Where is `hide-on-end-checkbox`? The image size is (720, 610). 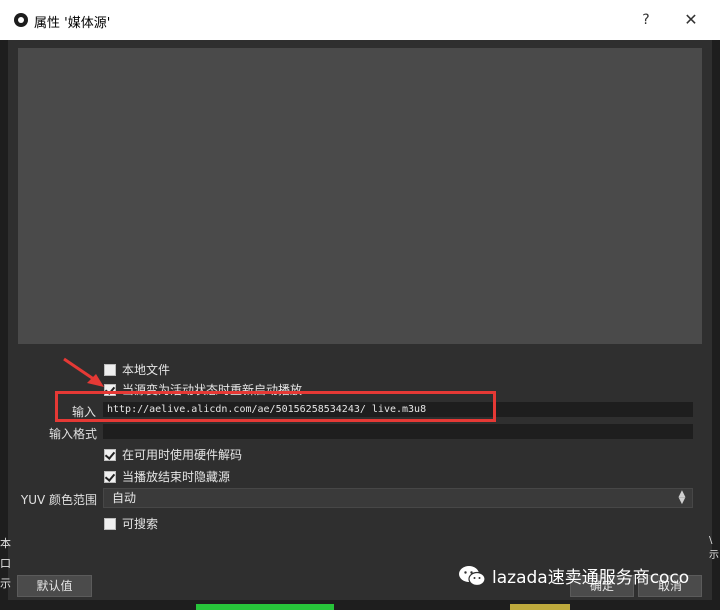 hide-on-end-checkbox is located at coordinates (110, 476).